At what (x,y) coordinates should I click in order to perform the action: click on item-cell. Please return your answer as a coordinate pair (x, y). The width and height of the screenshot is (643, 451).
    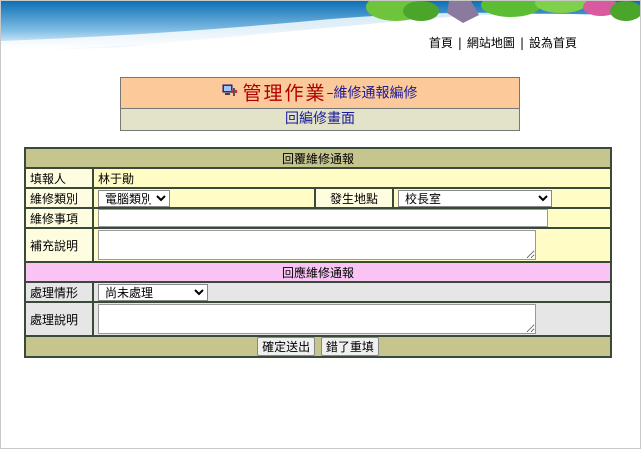
    Looking at the image, I should click on (352, 218).